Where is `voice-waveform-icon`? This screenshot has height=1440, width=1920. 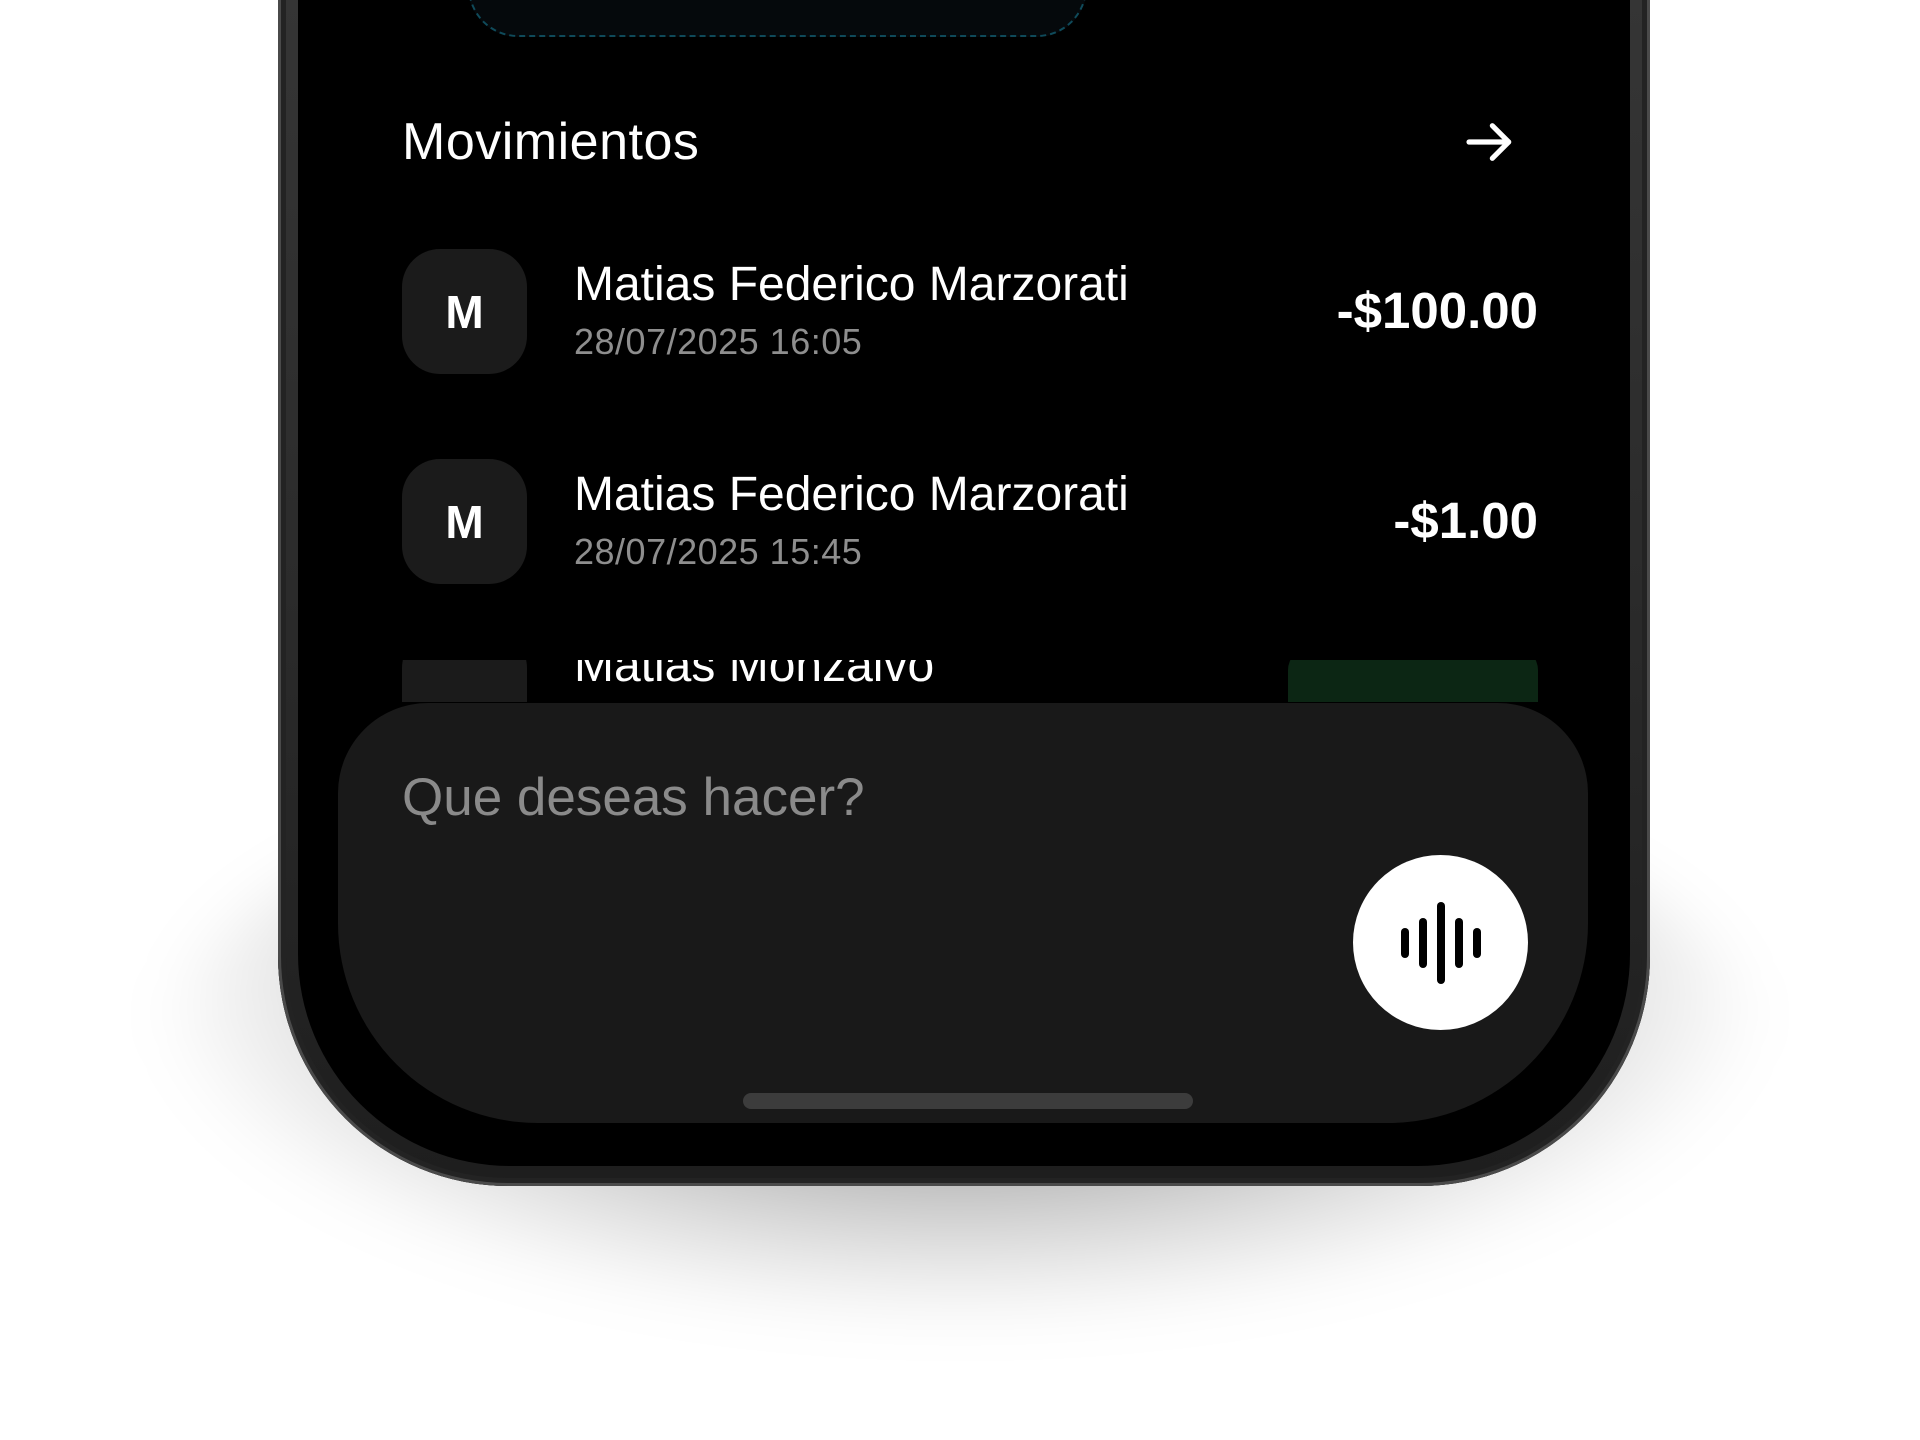 voice-waveform-icon is located at coordinates (1440, 942).